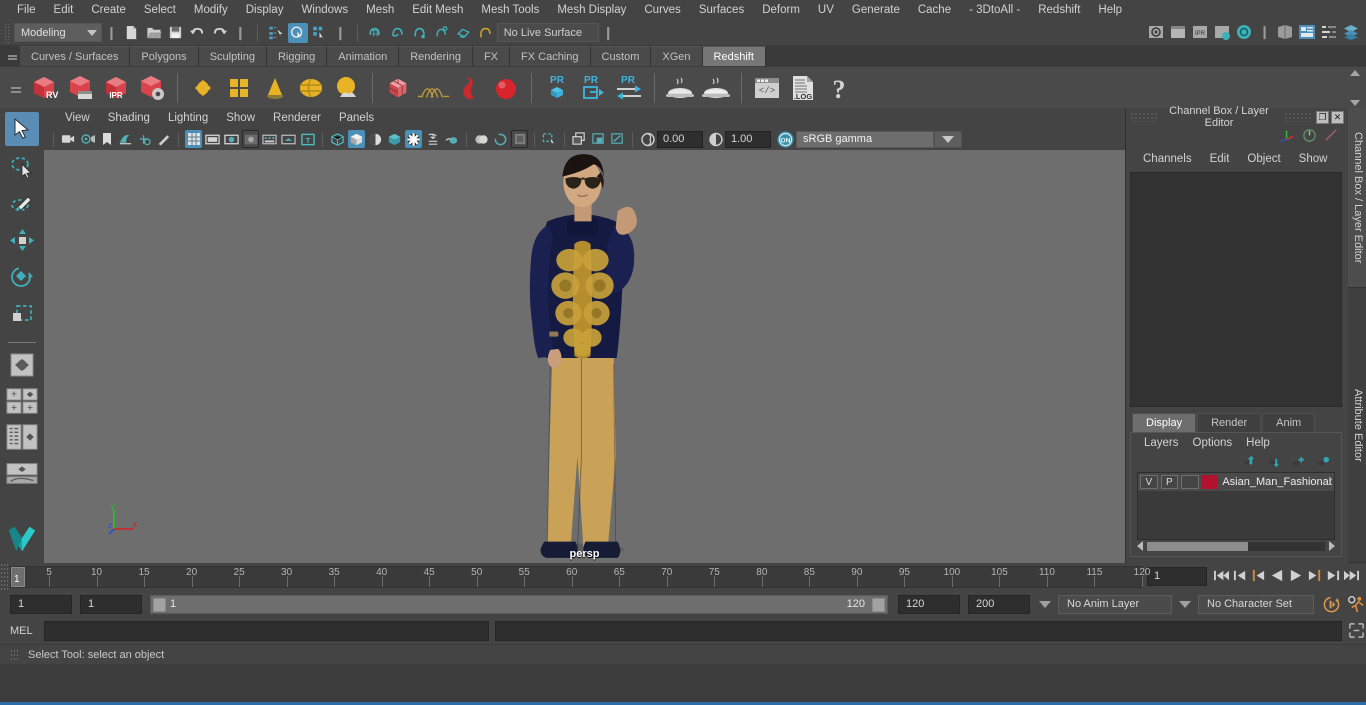 The image size is (1366, 705). What do you see at coordinates (1236, 506) in the screenshot?
I see `layer-list: V P Asian_Man_Fashionab` at bounding box center [1236, 506].